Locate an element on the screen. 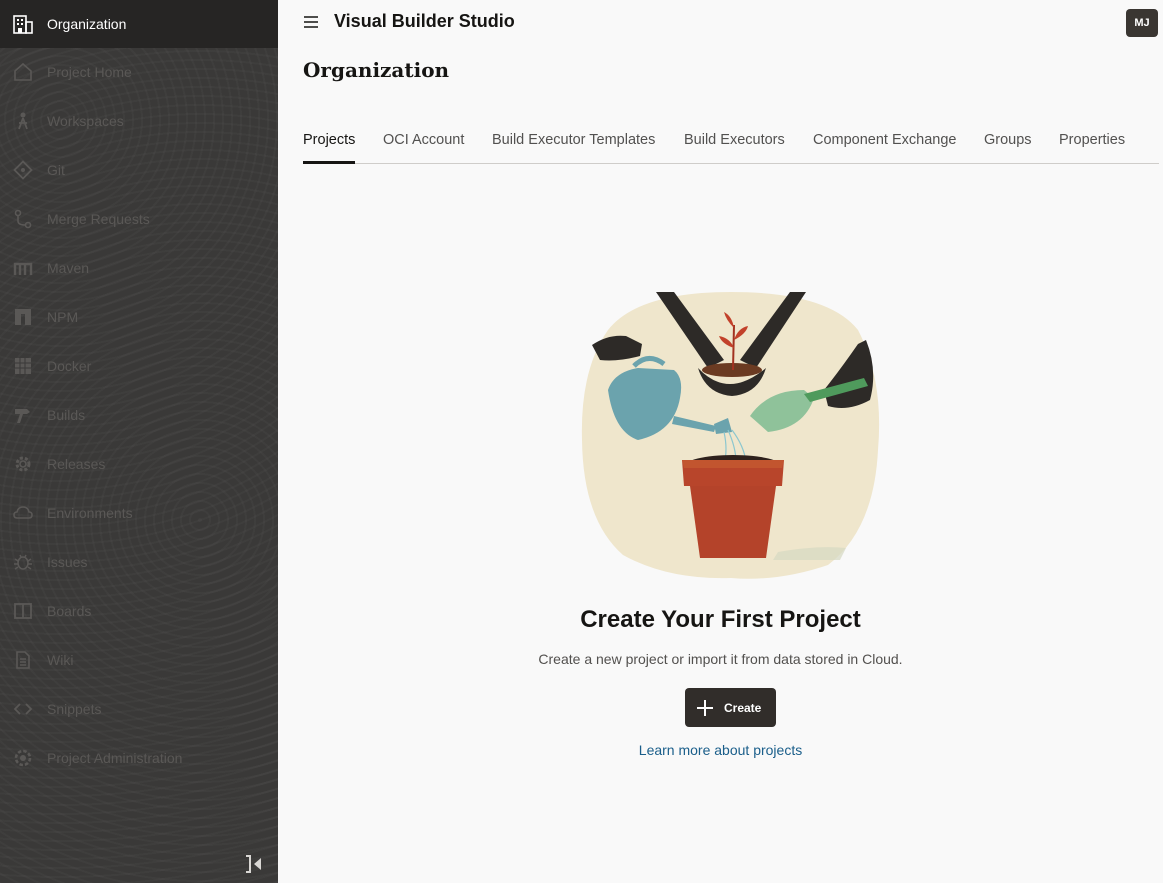 The height and width of the screenshot is (883, 1163). sidebar-item-project-home: Project Home is located at coordinates (139, 72).